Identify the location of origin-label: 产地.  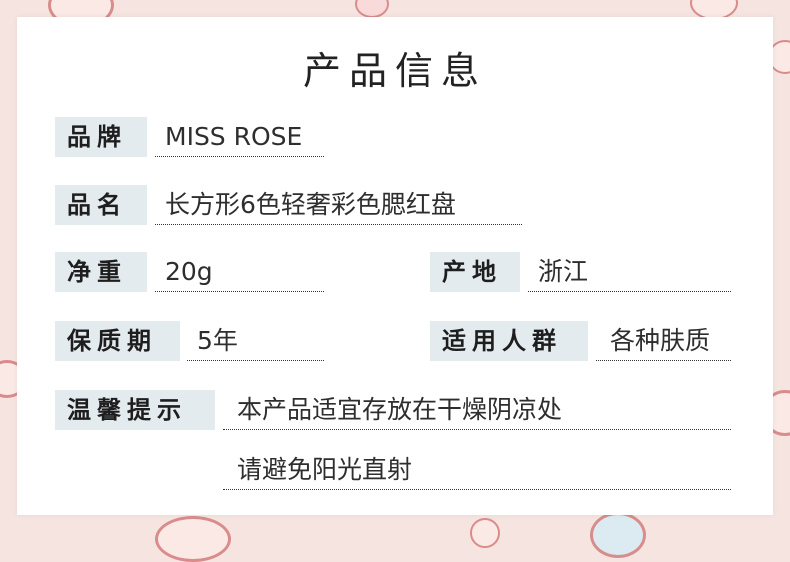
(475, 272).